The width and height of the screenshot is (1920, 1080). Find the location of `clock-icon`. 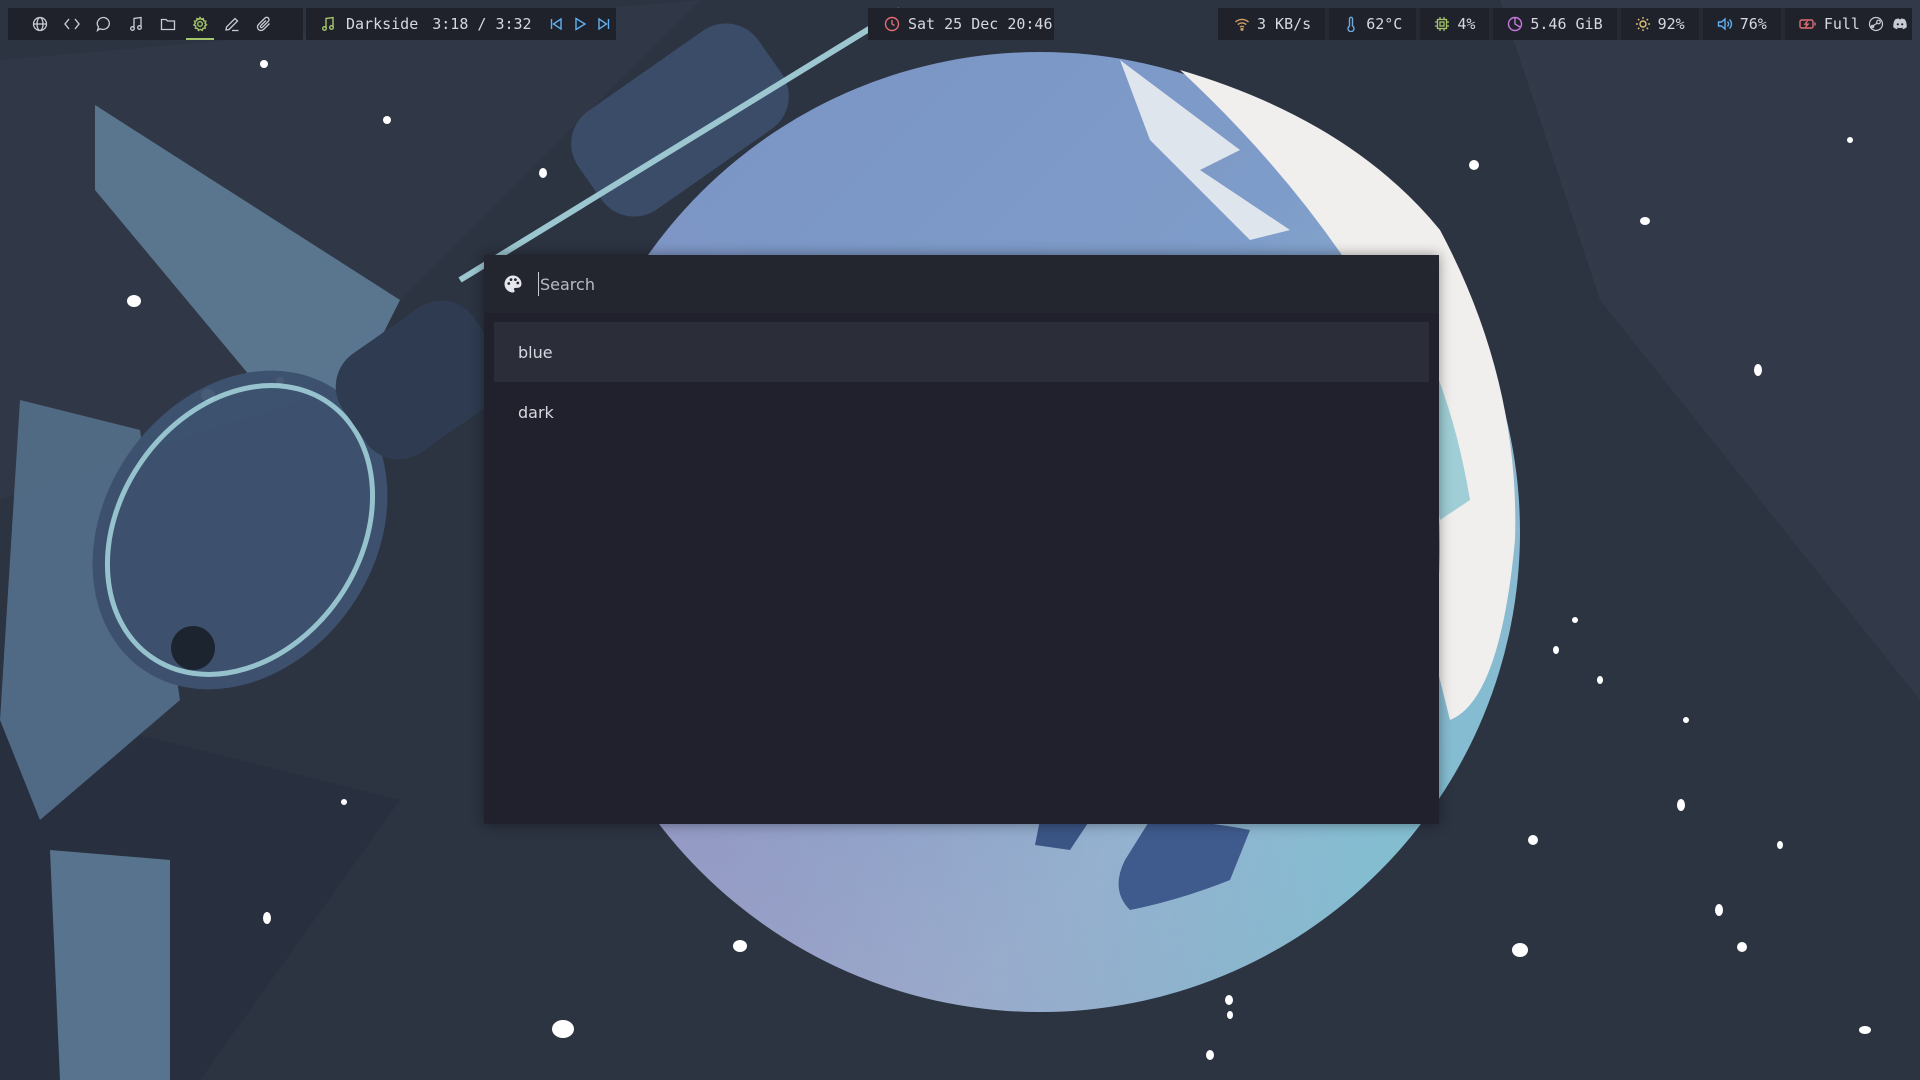

clock-icon is located at coordinates (892, 24).